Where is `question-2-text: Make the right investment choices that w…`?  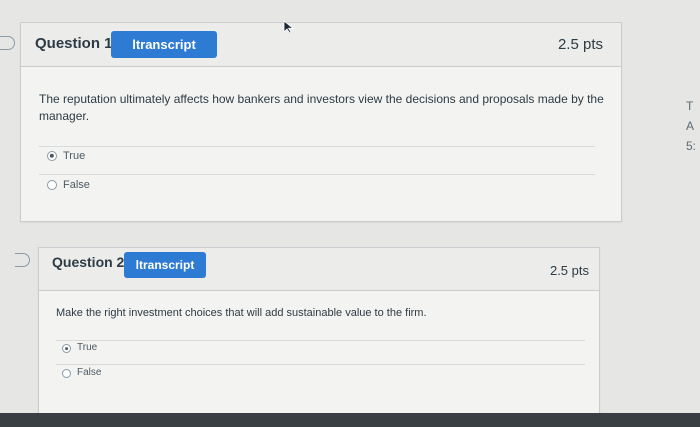 question-2-text: Make the right investment choices that w… is located at coordinates (241, 313).